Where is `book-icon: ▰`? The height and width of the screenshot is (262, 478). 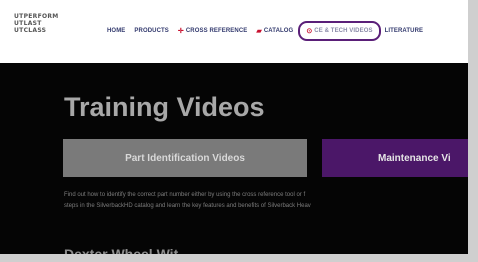
book-icon: ▰ is located at coordinates (259, 31).